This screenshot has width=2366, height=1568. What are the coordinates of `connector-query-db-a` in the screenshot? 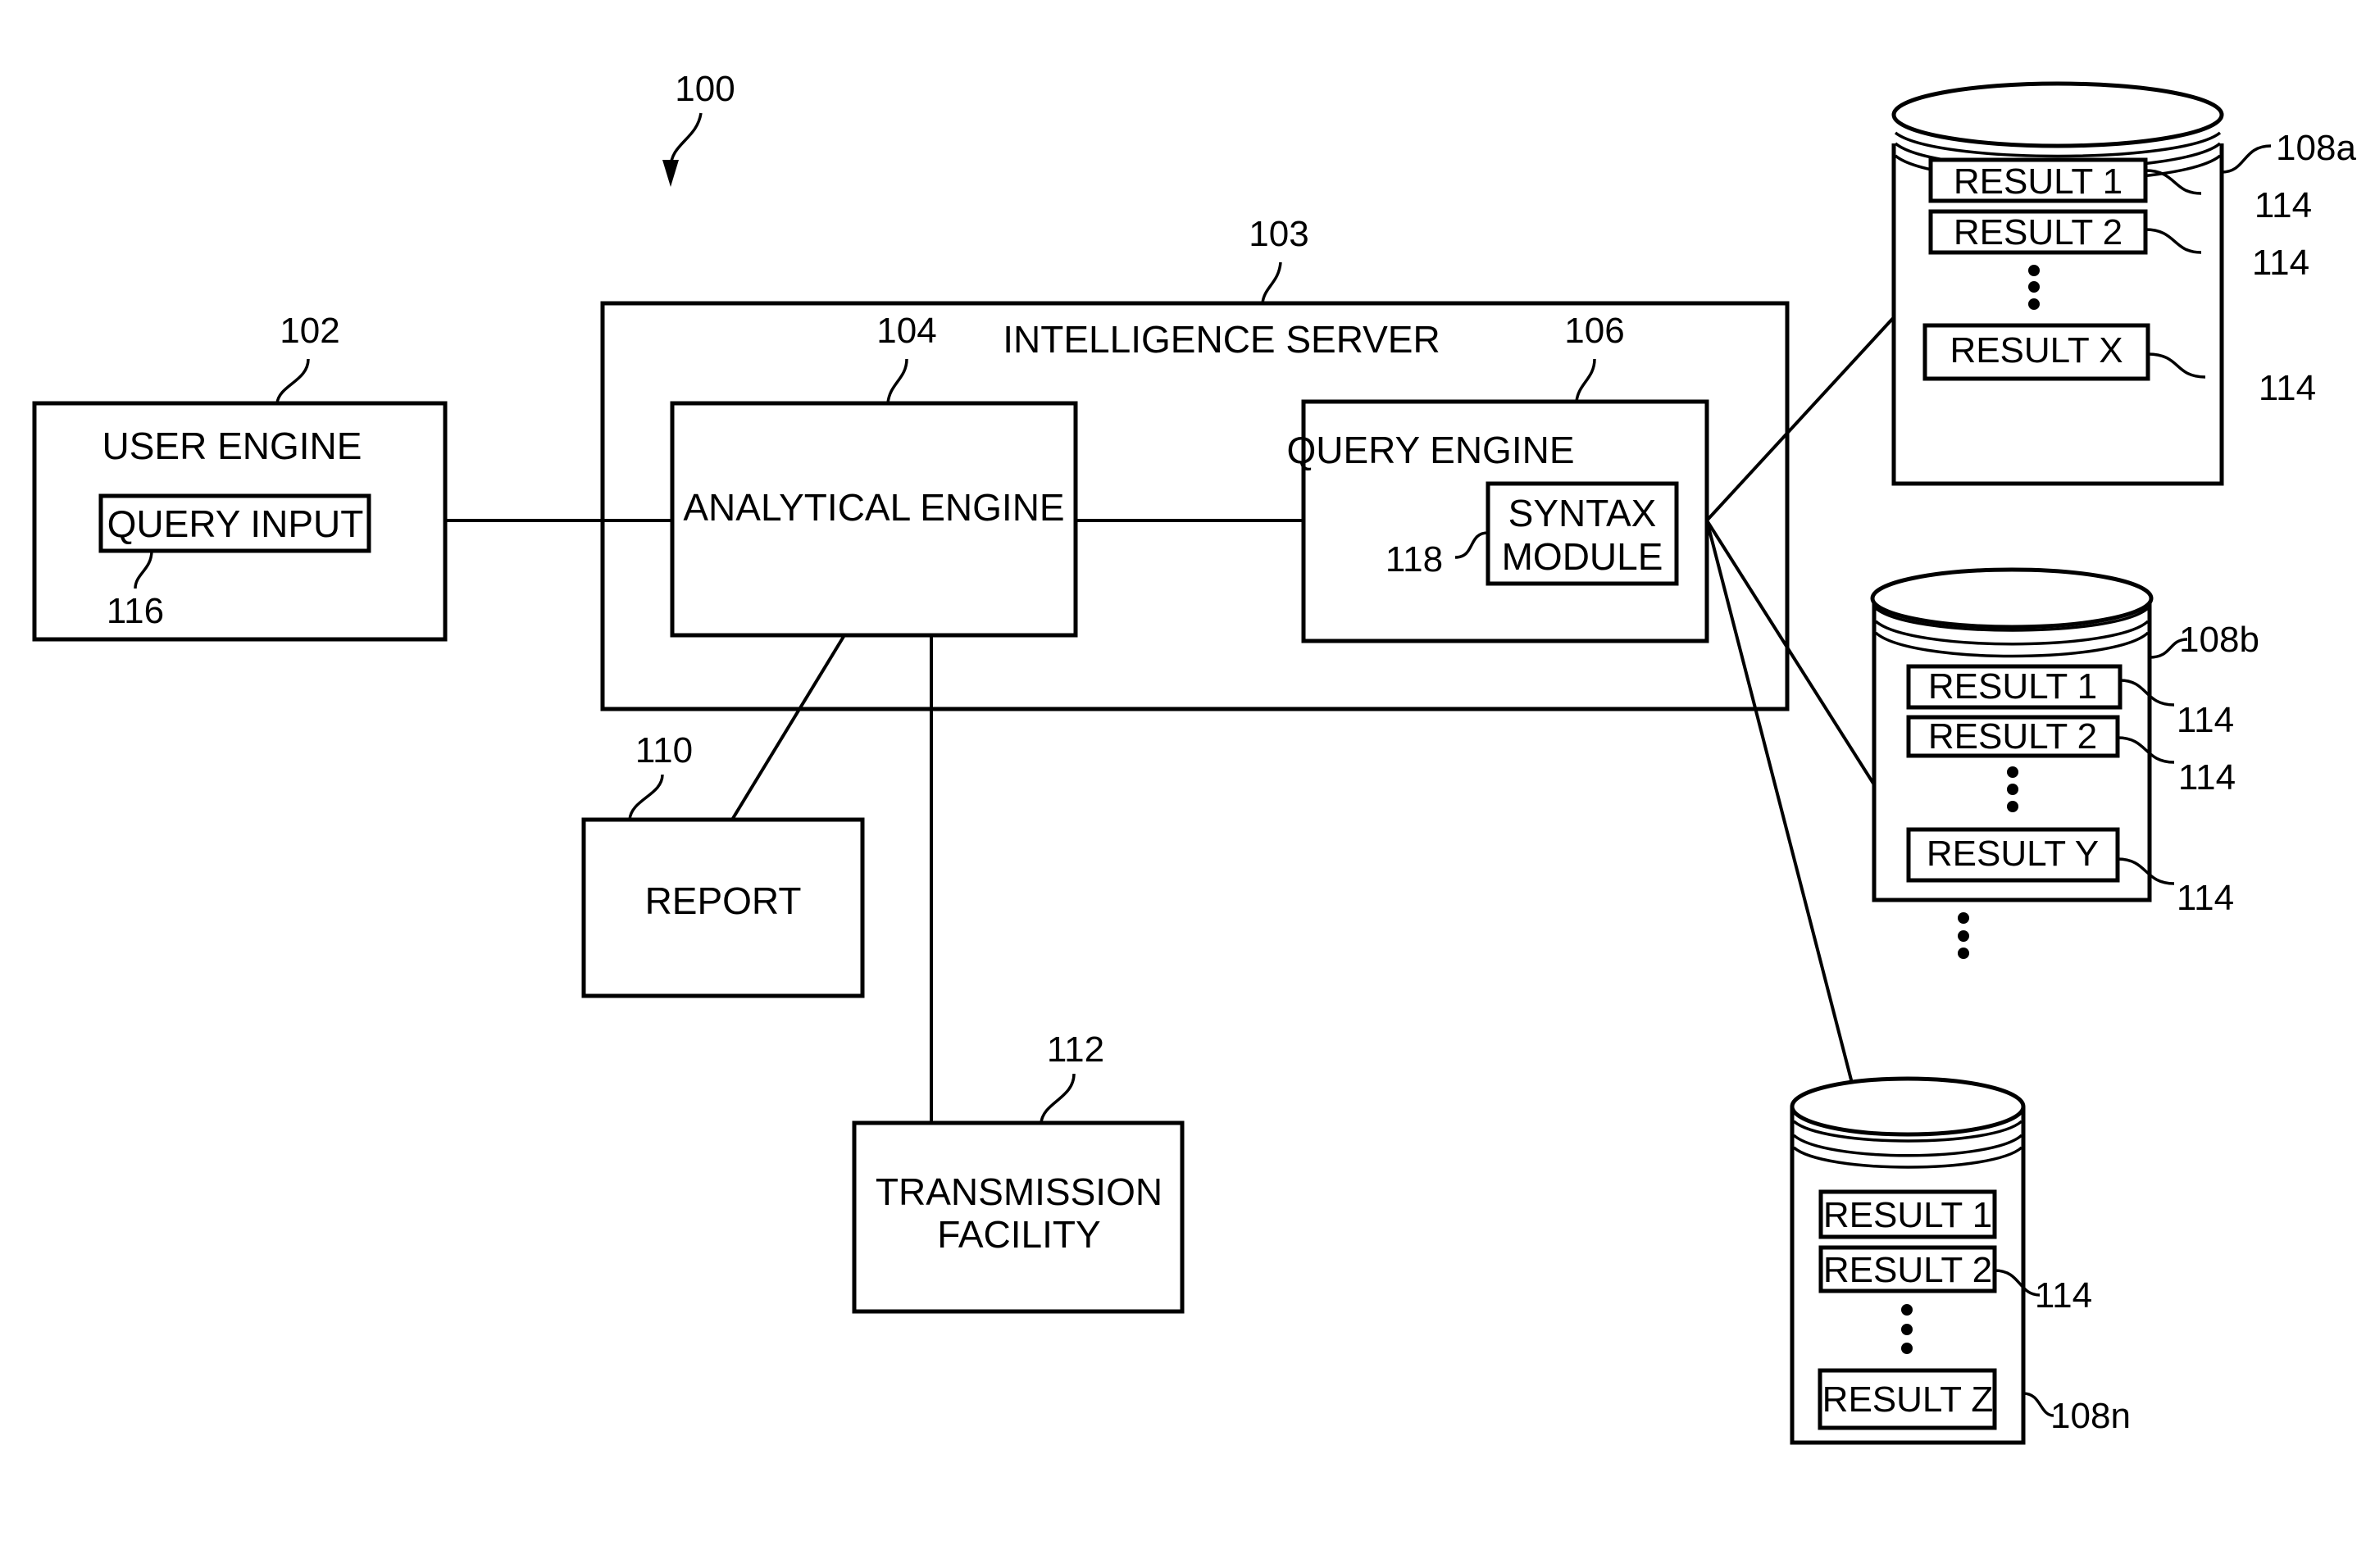 It's located at (1811, 407).